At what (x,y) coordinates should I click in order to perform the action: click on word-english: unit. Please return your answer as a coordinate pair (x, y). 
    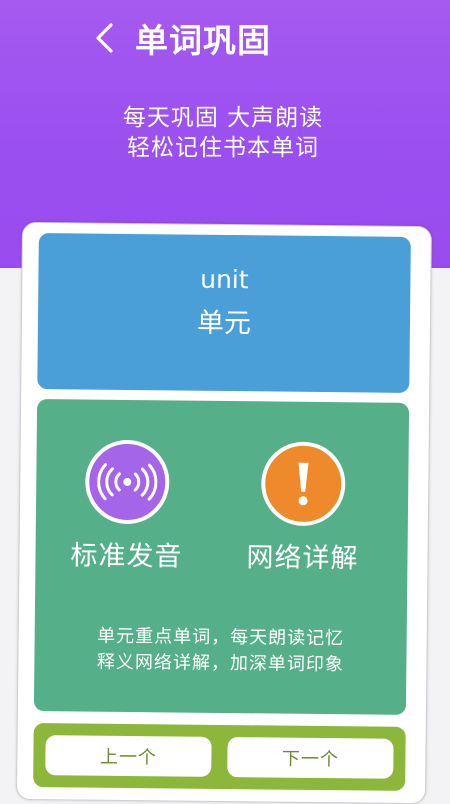
    Looking at the image, I should click on (224, 279).